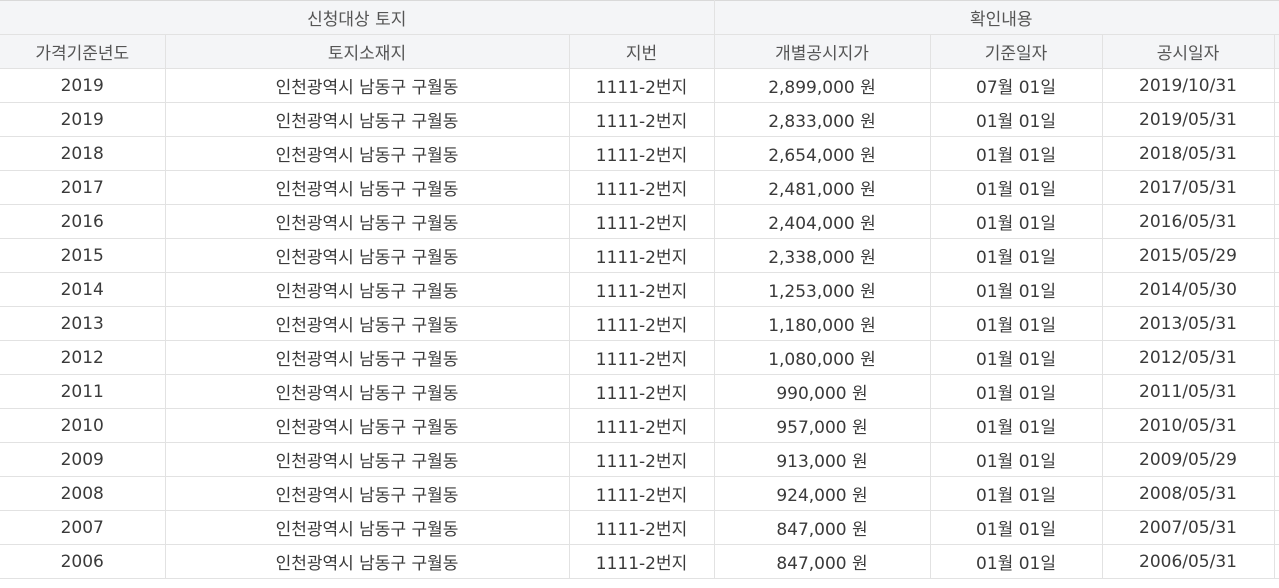  What do you see at coordinates (83, 561) in the screenshot?
I see `cell-price-year: 2006` at bounding box center [83, 561].